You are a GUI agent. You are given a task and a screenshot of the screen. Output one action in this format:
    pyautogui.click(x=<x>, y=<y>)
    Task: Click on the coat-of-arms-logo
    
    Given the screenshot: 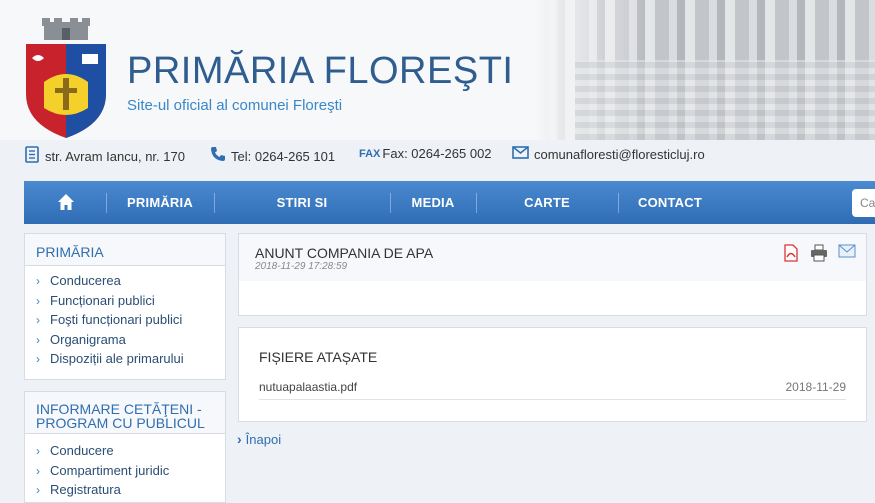 What is the action you would take?
    pyautogui.click(x=66, y=78)
    